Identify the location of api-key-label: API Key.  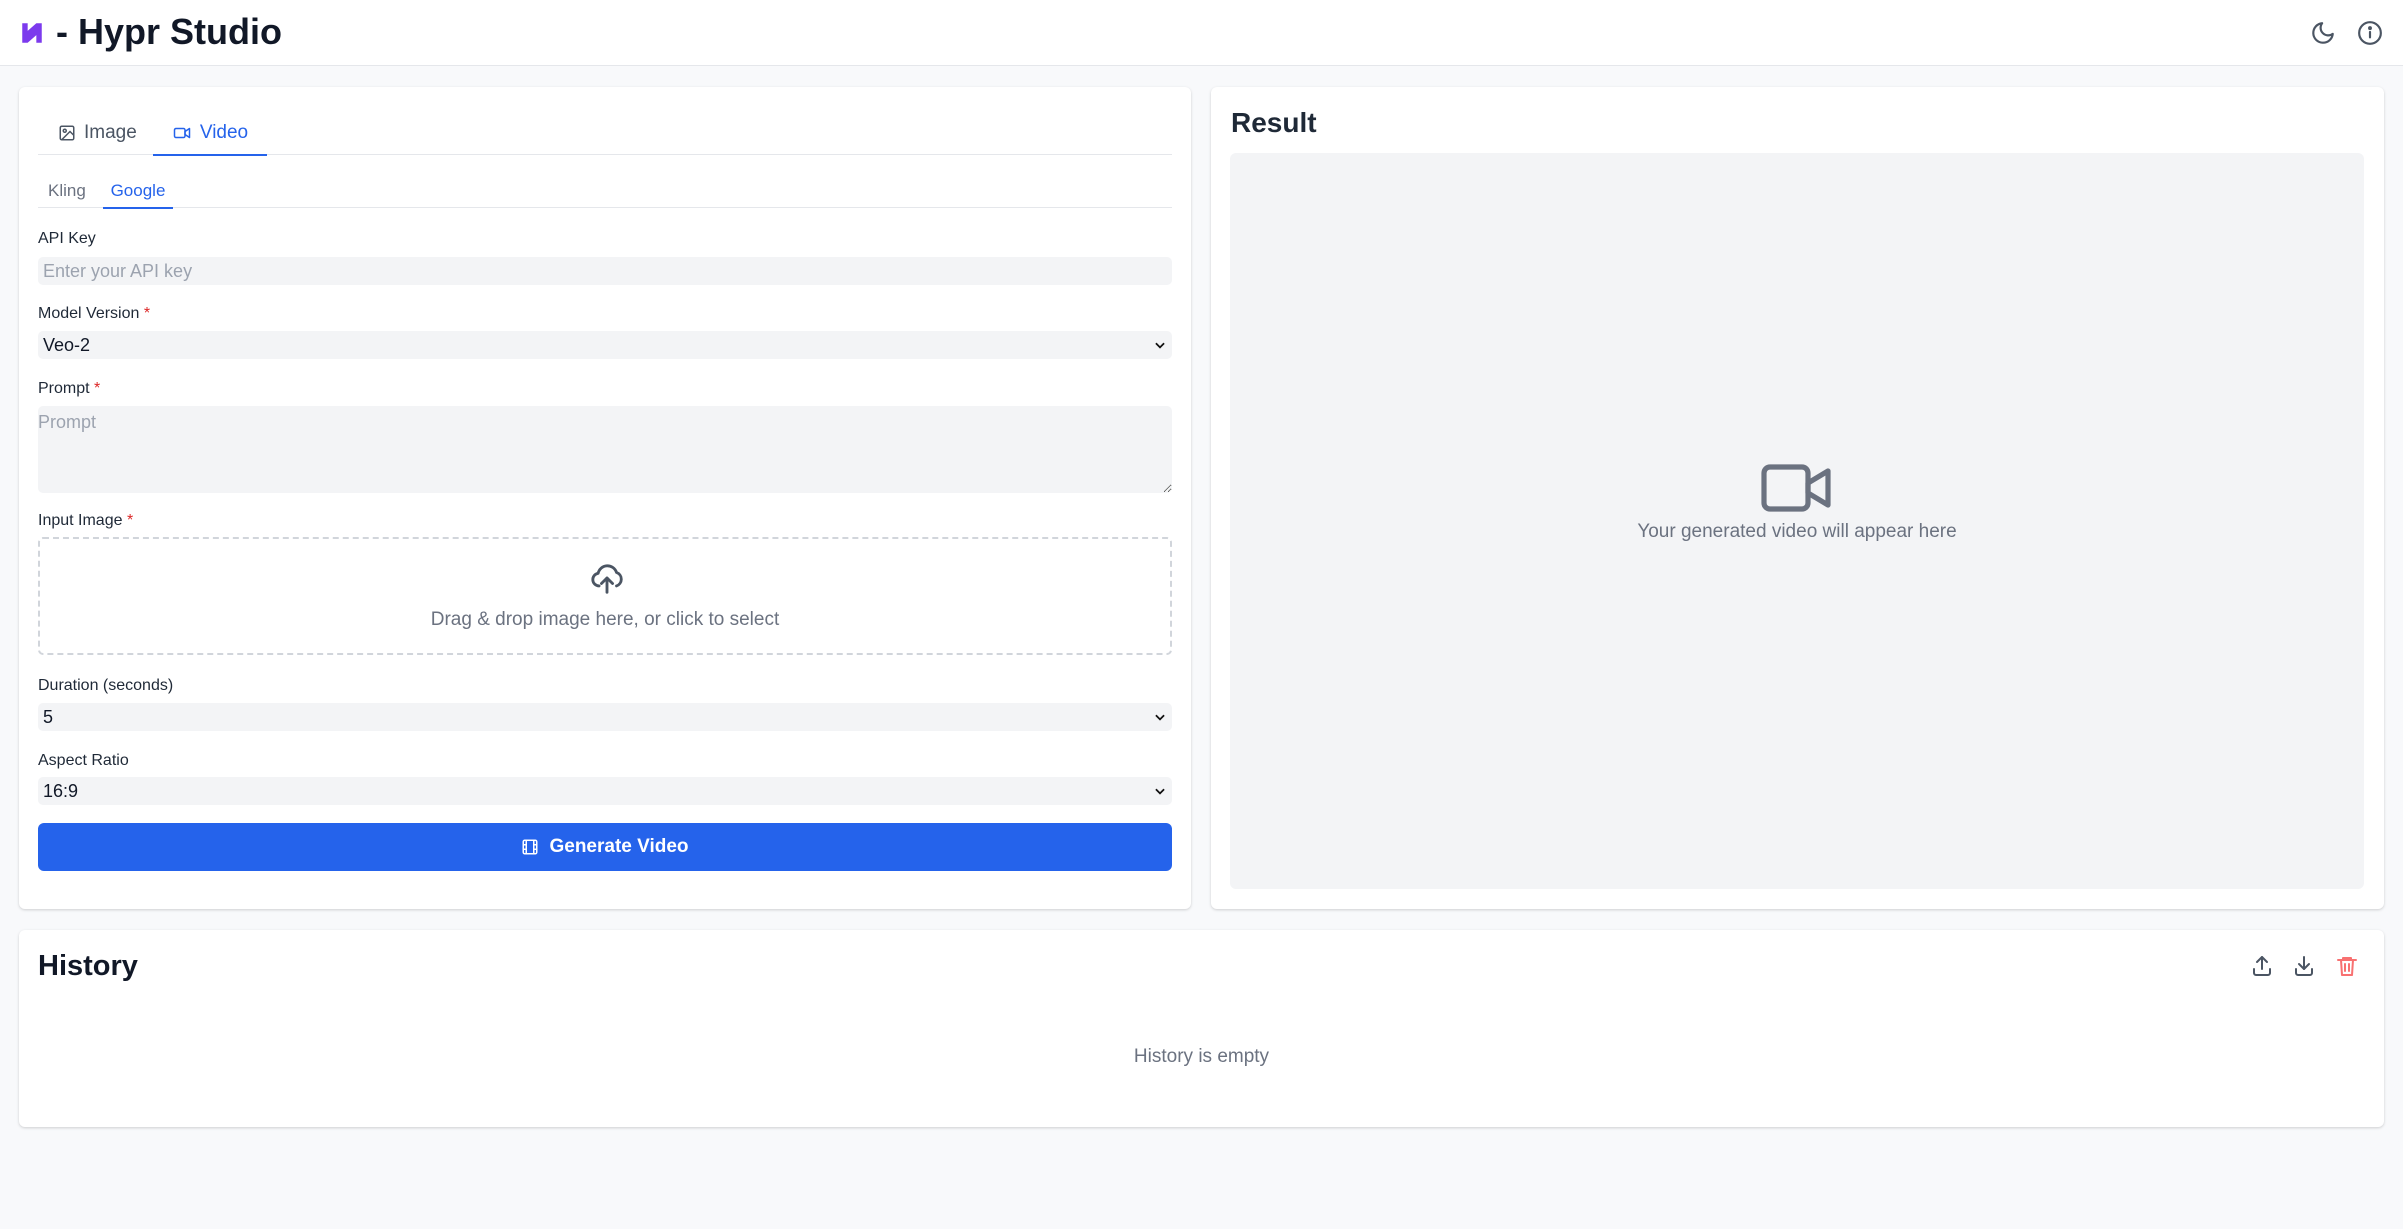
(67, 238).